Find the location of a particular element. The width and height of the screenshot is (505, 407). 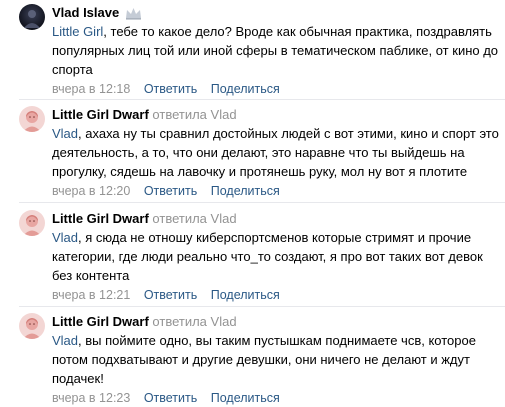

comment-time: вчера в 12:20 is located at coordinates (91, 191).